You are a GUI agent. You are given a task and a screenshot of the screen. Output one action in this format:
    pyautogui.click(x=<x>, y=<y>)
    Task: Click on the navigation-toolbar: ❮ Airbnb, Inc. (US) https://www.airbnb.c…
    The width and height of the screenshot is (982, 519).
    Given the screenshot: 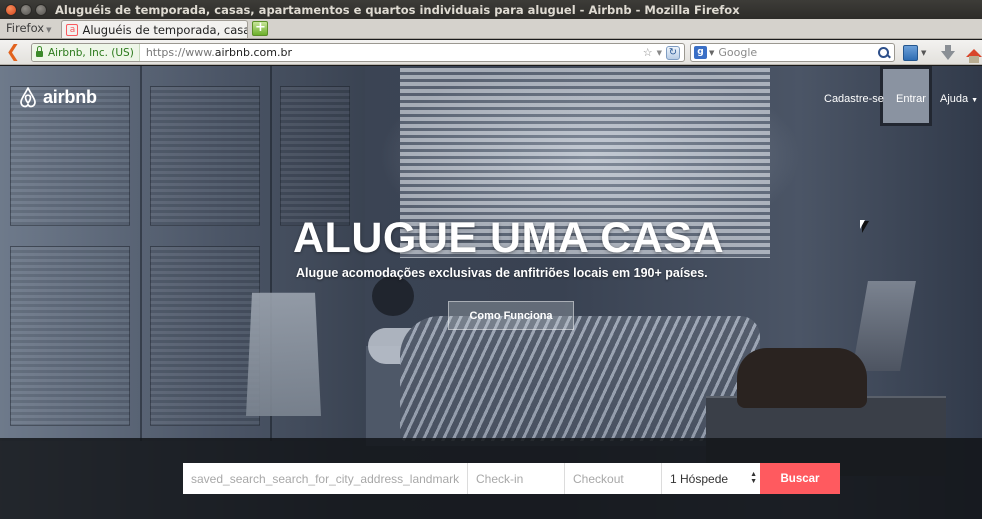 What is the action you would take?
    pyautogui.click(x=491, y=52)
    